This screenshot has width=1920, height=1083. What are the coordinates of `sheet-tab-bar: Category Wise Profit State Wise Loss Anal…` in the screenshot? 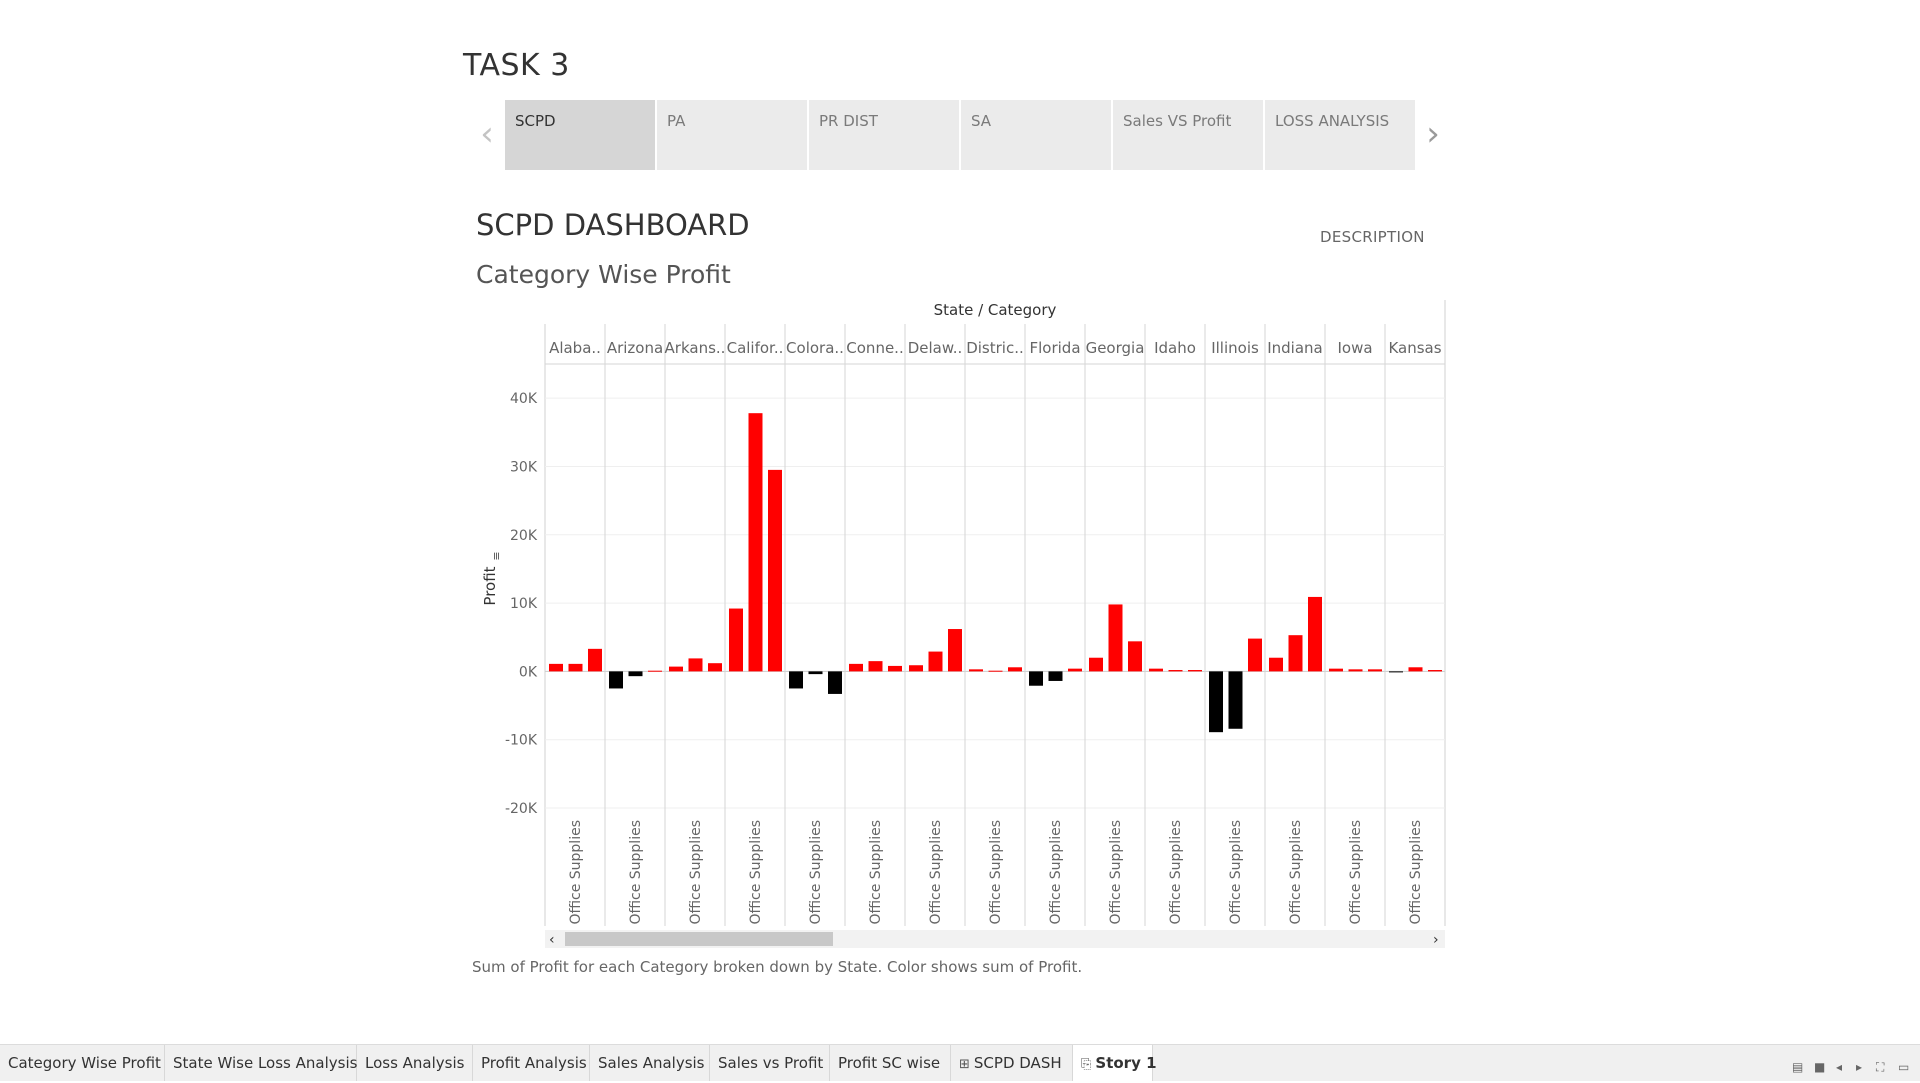 It's located at (960, 1062).